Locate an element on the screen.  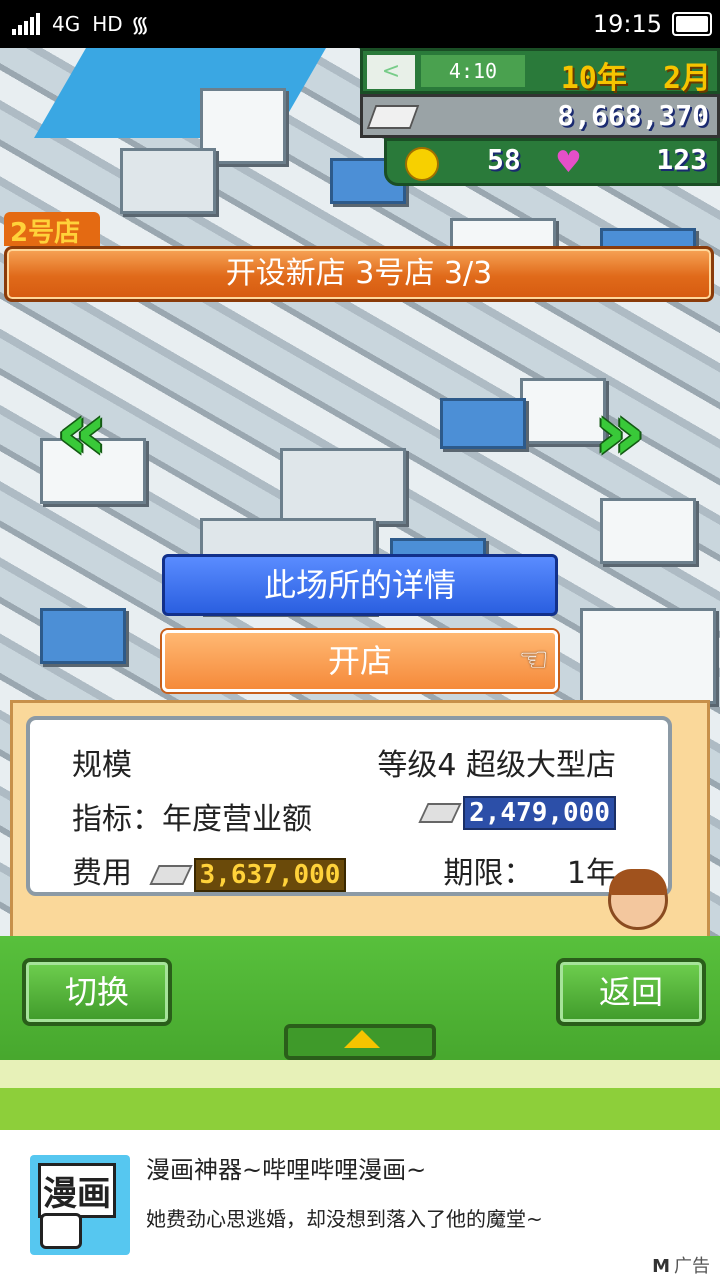
location-details-button: 此场所的详情 is located at coordinates (360, 585).